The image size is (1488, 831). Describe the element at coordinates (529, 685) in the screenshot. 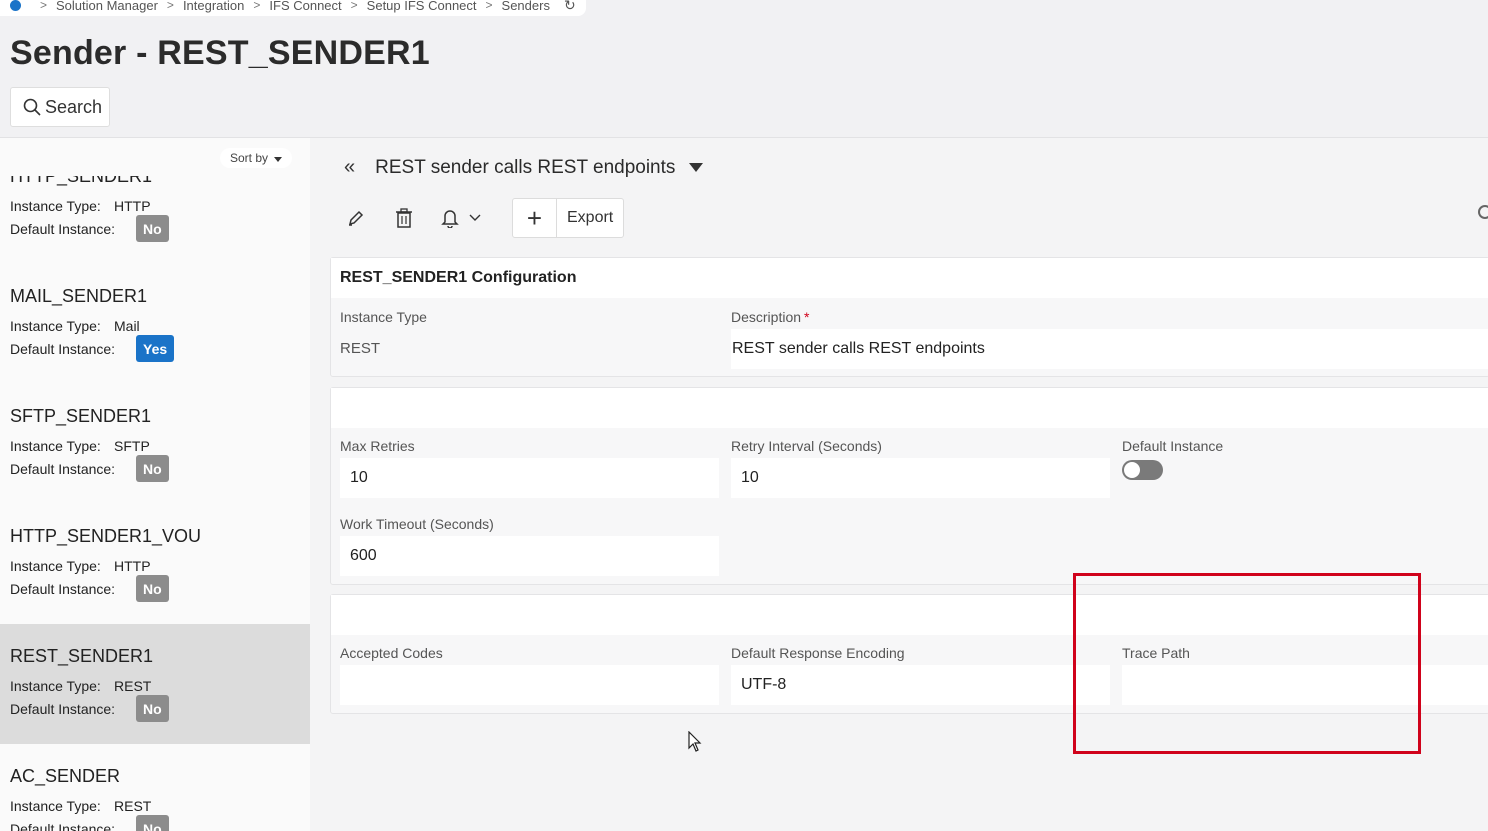

I see `accepted-codes-input` at that location.